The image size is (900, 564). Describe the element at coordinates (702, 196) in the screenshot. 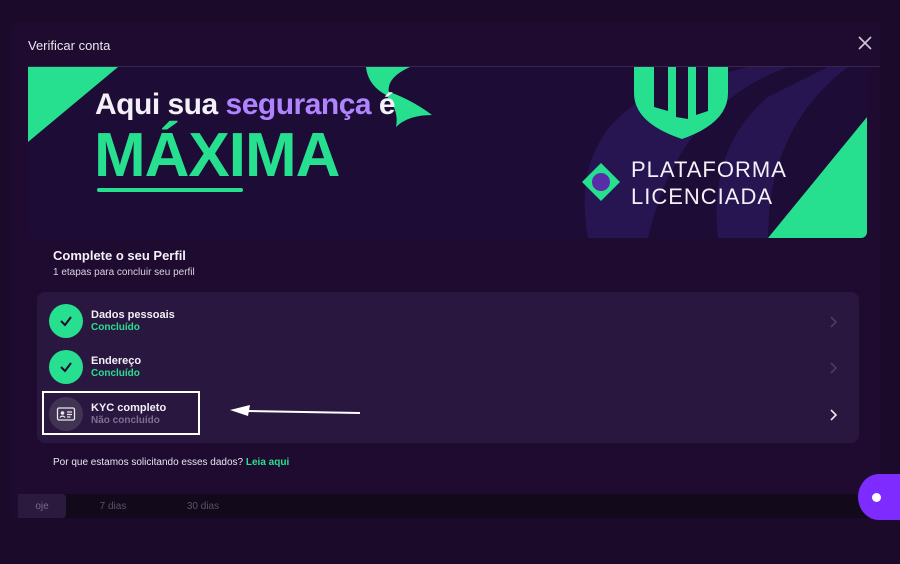

I see `platform-line2: LICENCIADA` at that location.